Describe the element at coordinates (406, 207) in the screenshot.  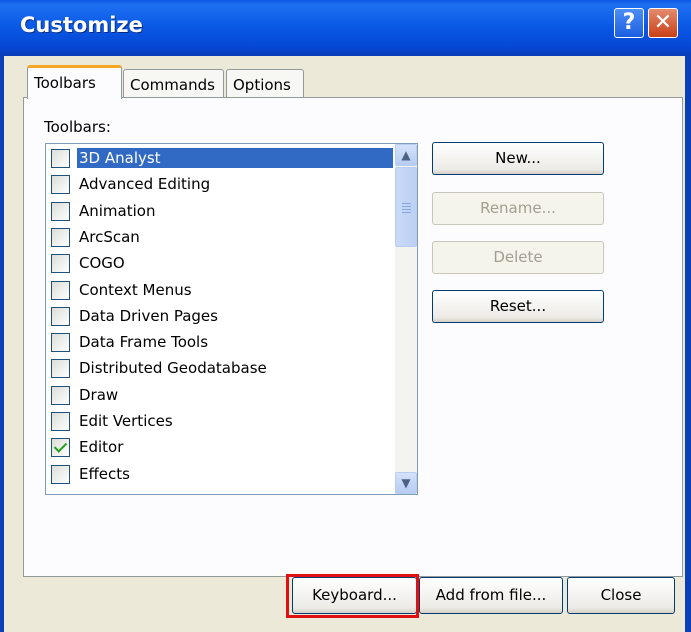
I see `scroll-thumb` at that location.